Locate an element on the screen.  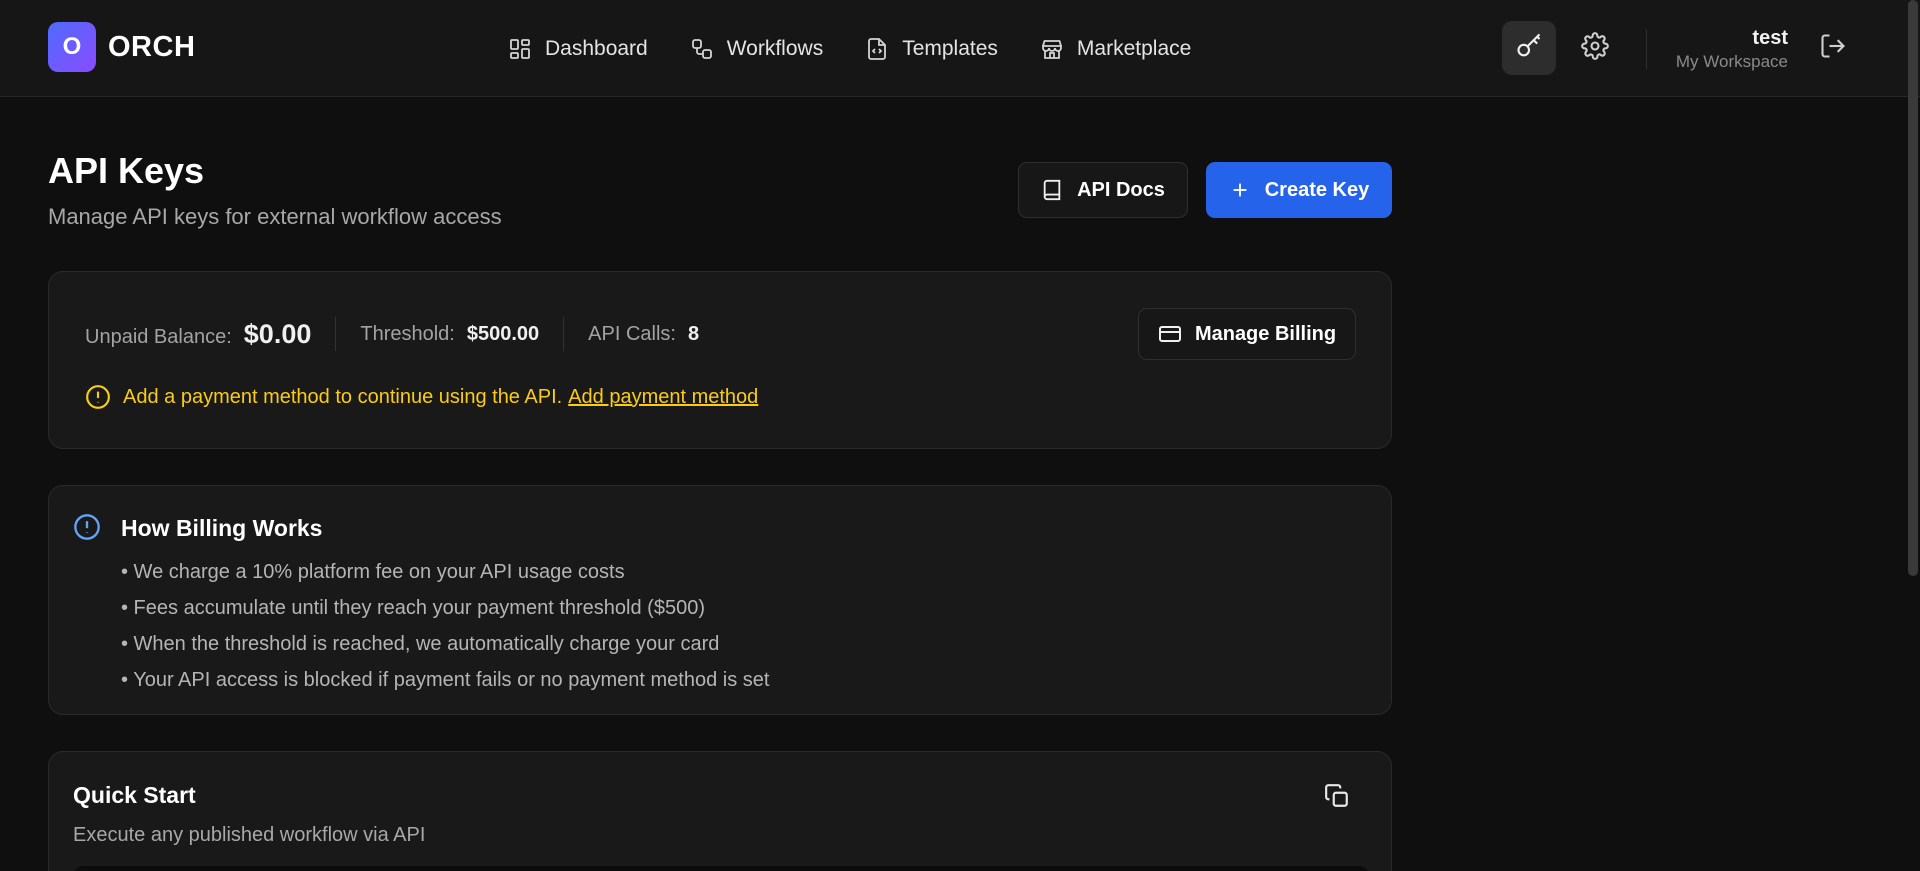
nav-marketplace: Marketplace is located at coordinates (1115, 49).